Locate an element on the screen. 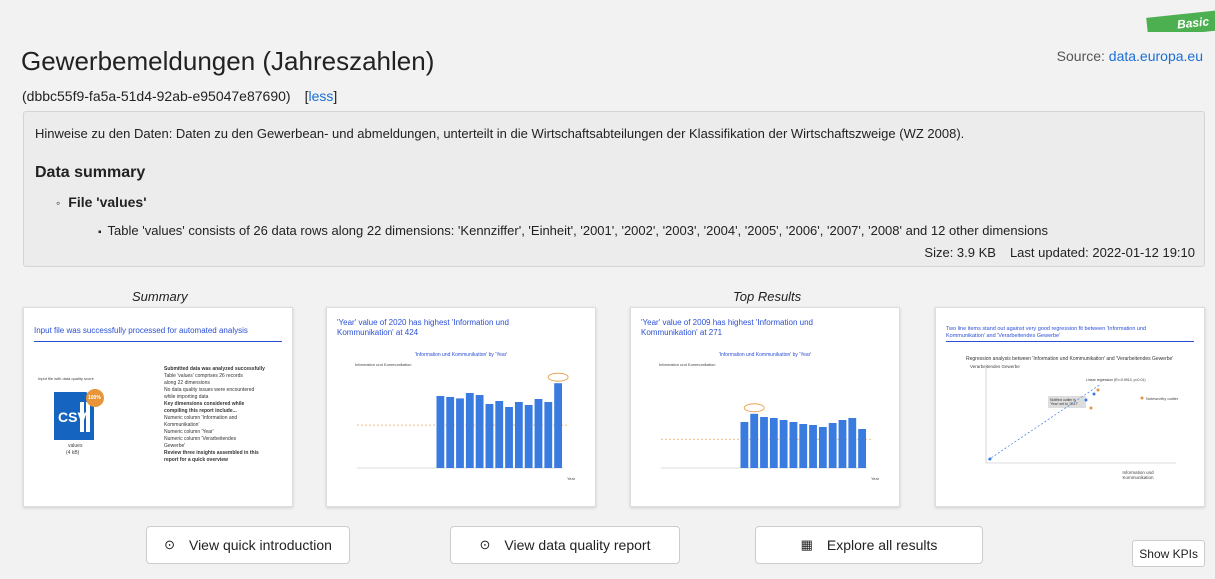  file-item: File 'values' is located at coordinates (101, 202).